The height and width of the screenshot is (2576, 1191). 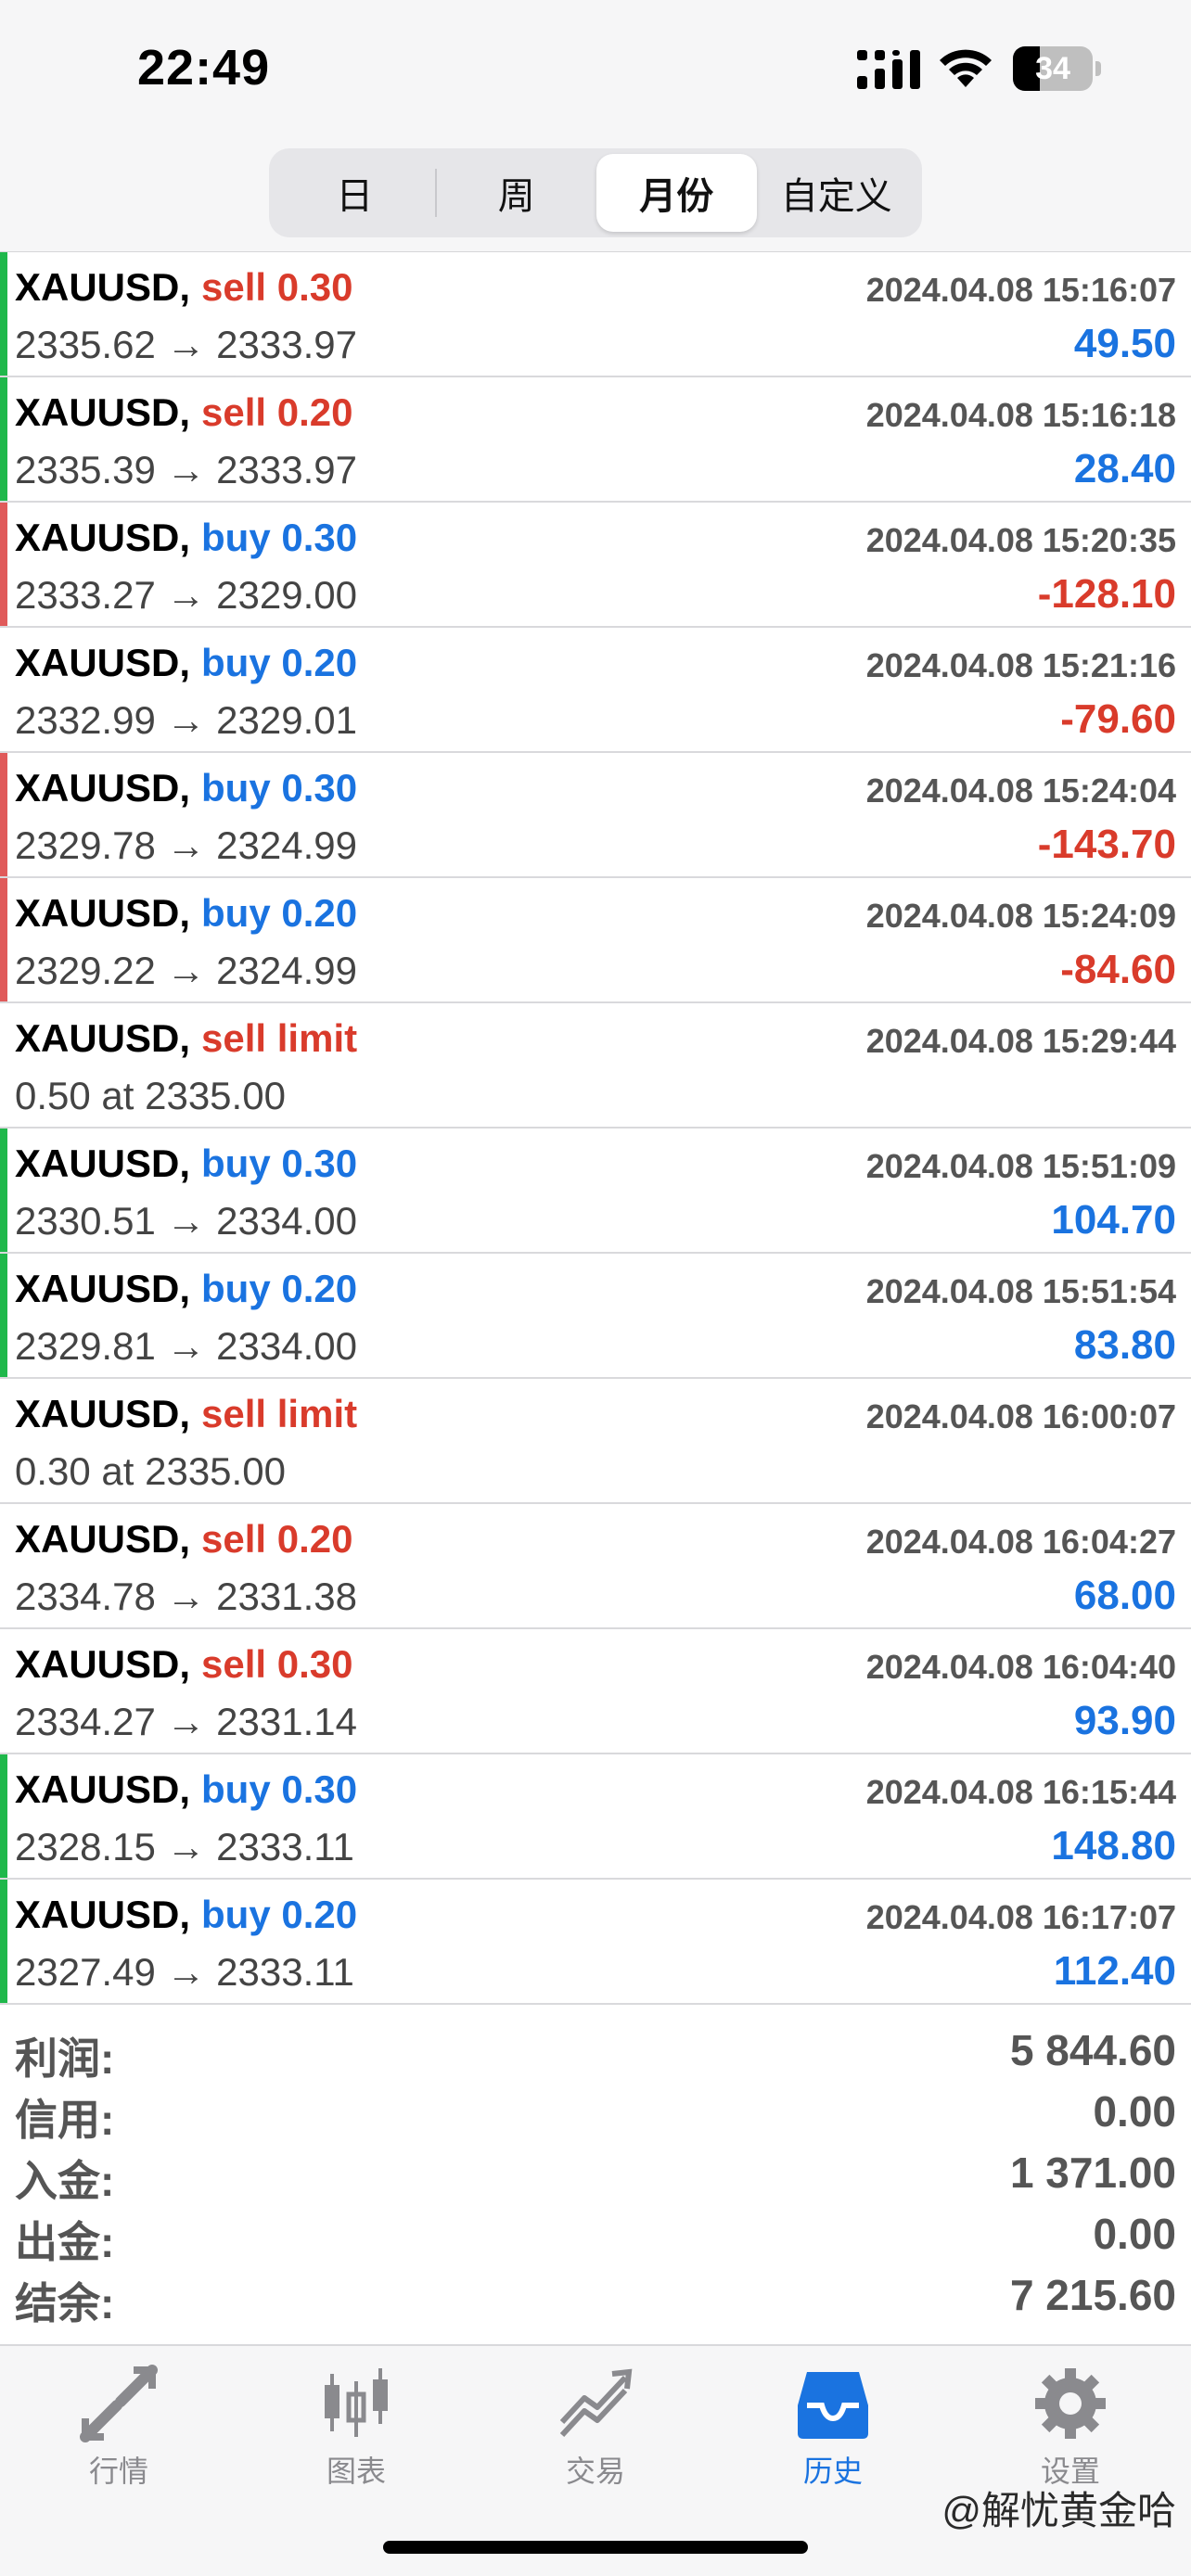 What do you see at coordinates (1021, 1416) in the screenshot?
I see `deal-time: 2024.04.08 16:00:07` at bounding box center [1021, 1416].